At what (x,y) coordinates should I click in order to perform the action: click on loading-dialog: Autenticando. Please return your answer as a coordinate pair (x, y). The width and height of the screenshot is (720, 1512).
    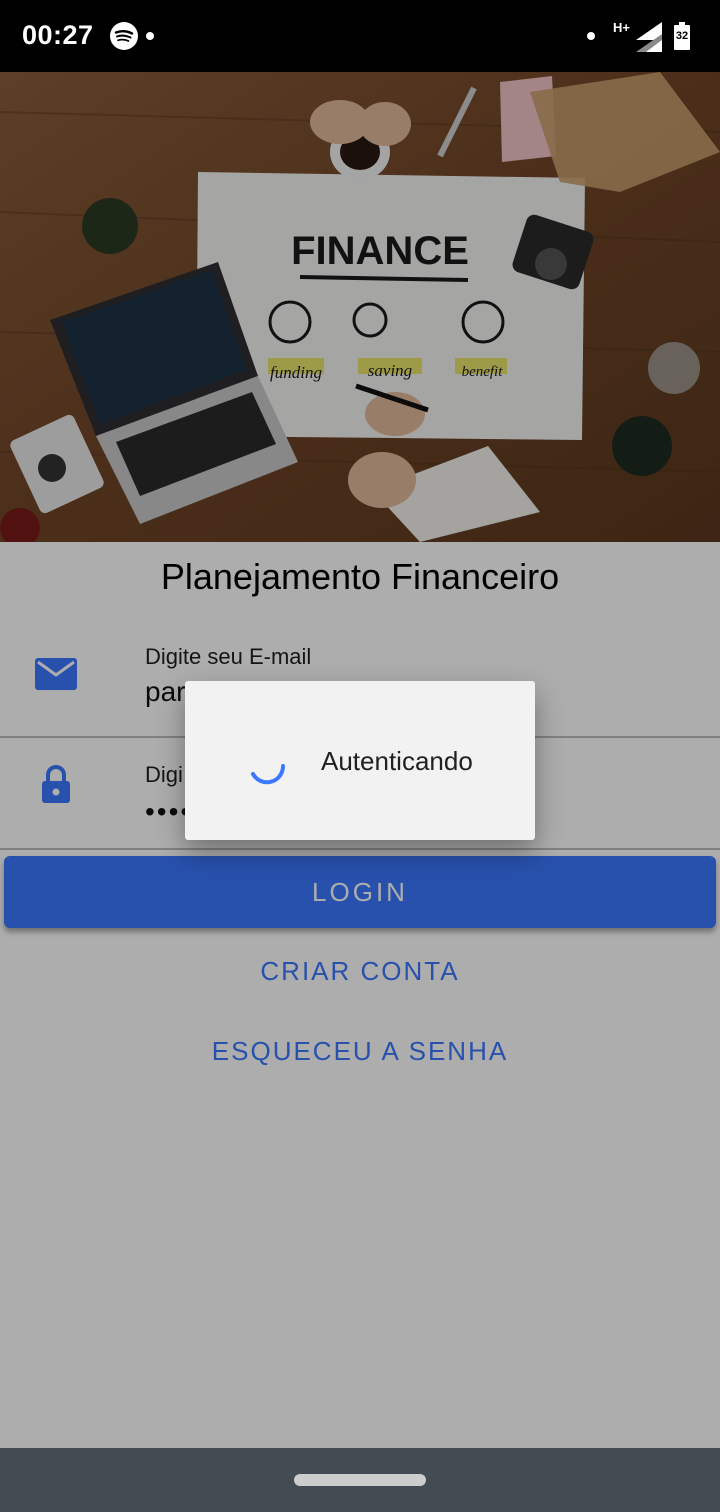
    Looking at the image, I should click on (360, 760).